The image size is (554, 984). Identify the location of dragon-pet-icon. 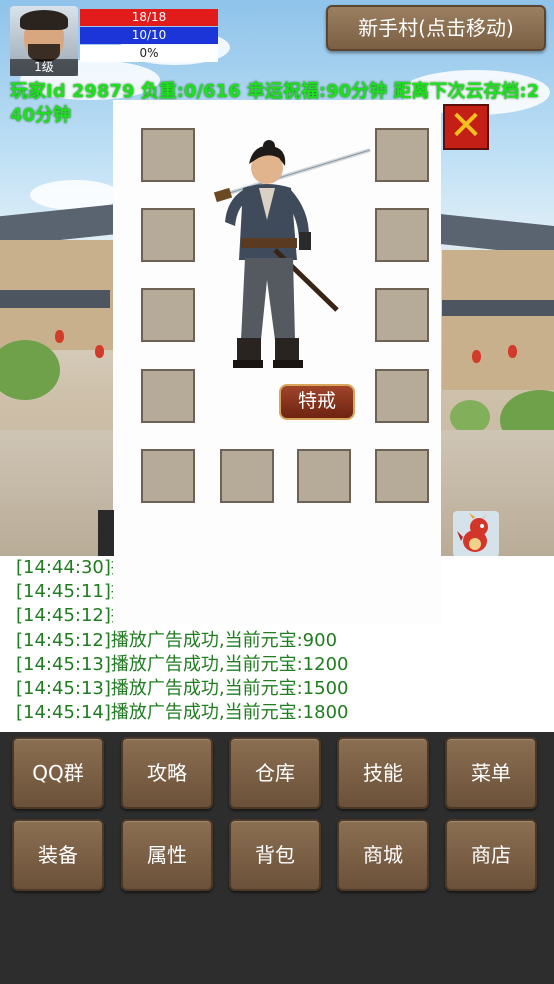
(476, 534).